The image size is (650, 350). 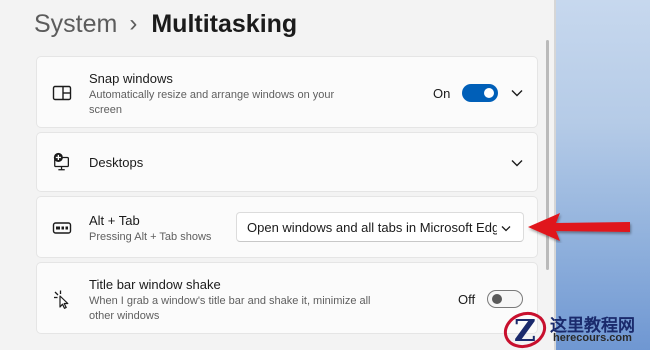 I want to click on alt-tab-title: Alt + Tab, so click(x=114, y=220).